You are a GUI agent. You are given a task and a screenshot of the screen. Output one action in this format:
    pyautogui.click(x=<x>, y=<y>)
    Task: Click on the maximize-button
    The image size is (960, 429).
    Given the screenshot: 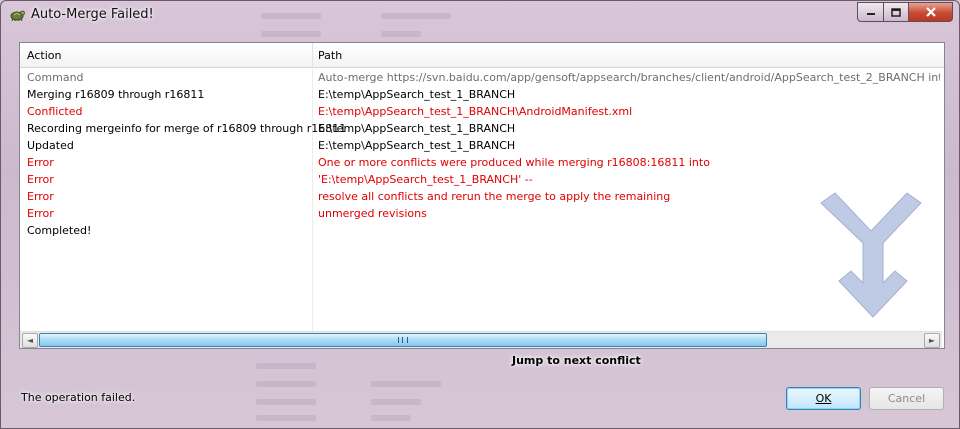 What is the action you would take?
    pyautogui.click(x=896, y=12)
    